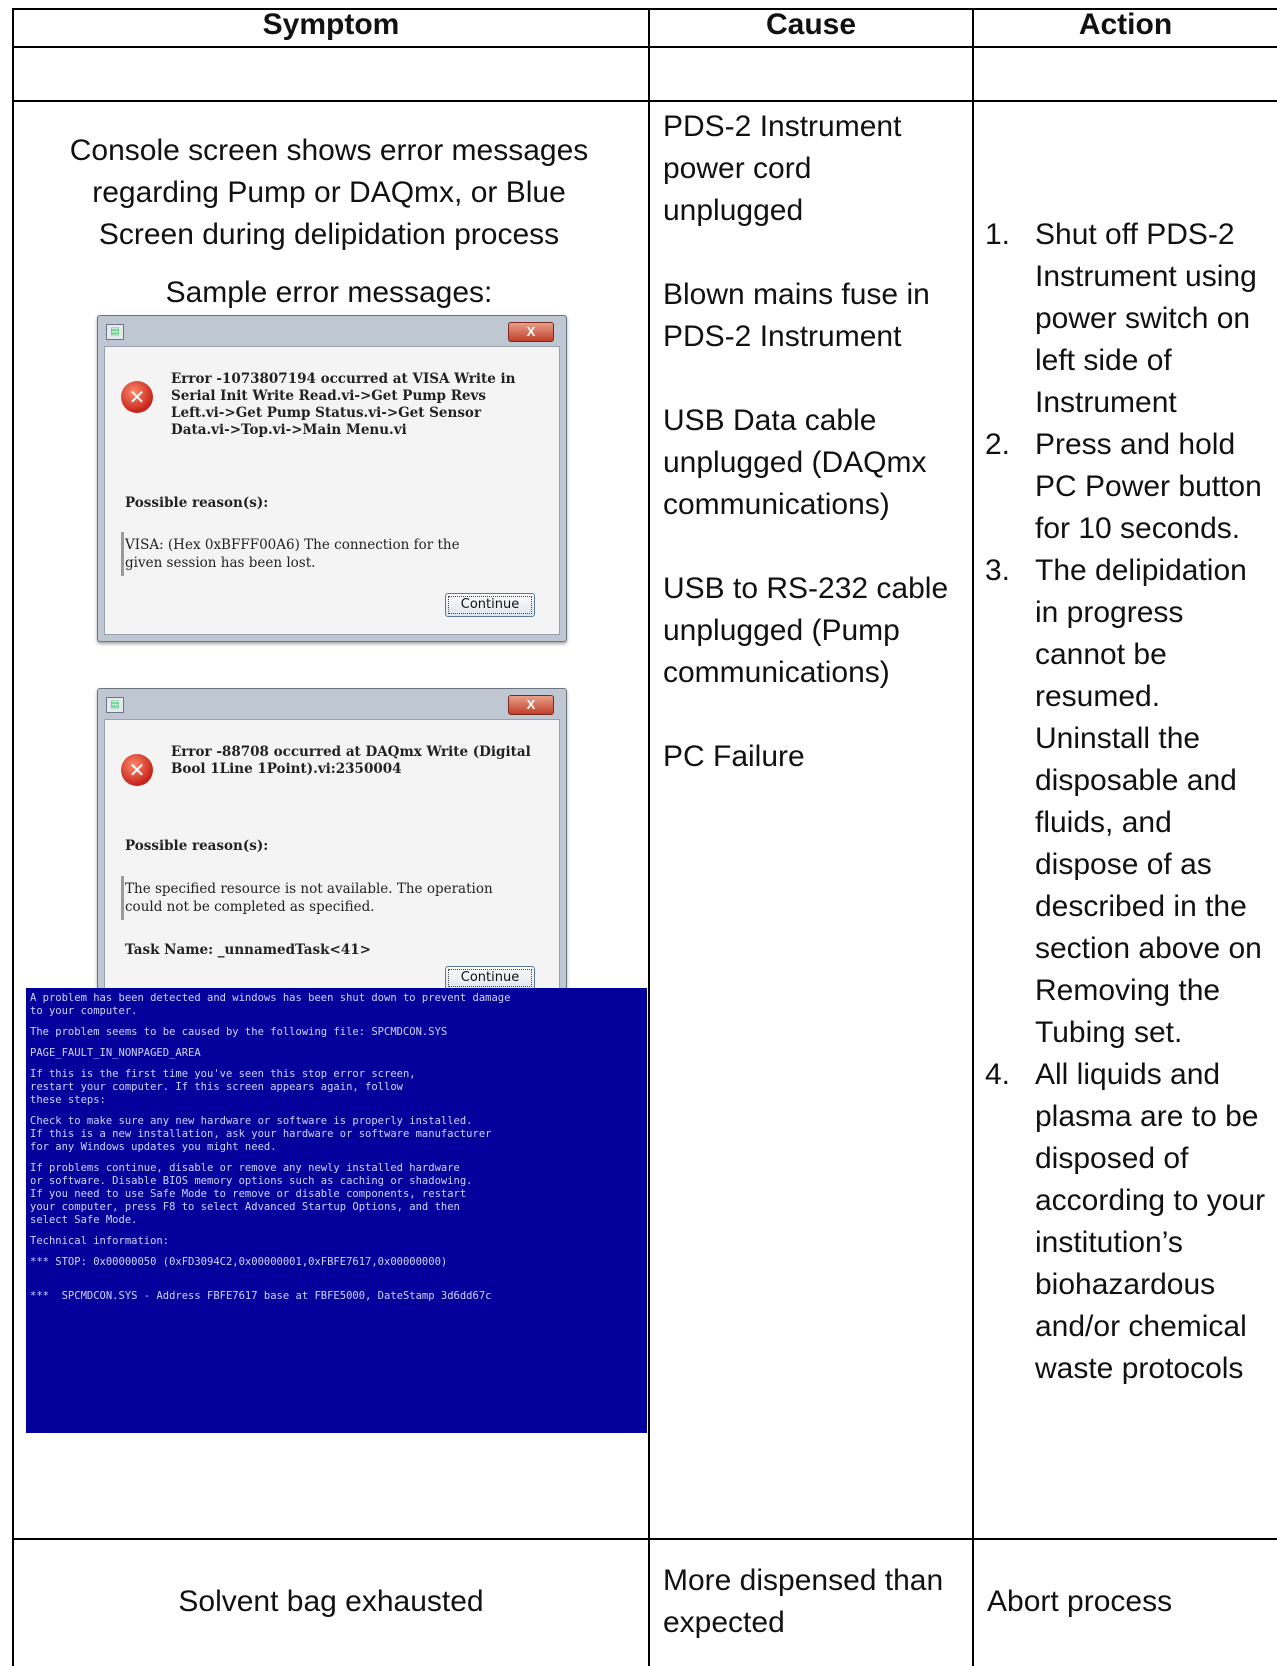 This screenshot has width=1277, height=1666. I want to click on bsod-line: Technical information:, so click(100, 1241).